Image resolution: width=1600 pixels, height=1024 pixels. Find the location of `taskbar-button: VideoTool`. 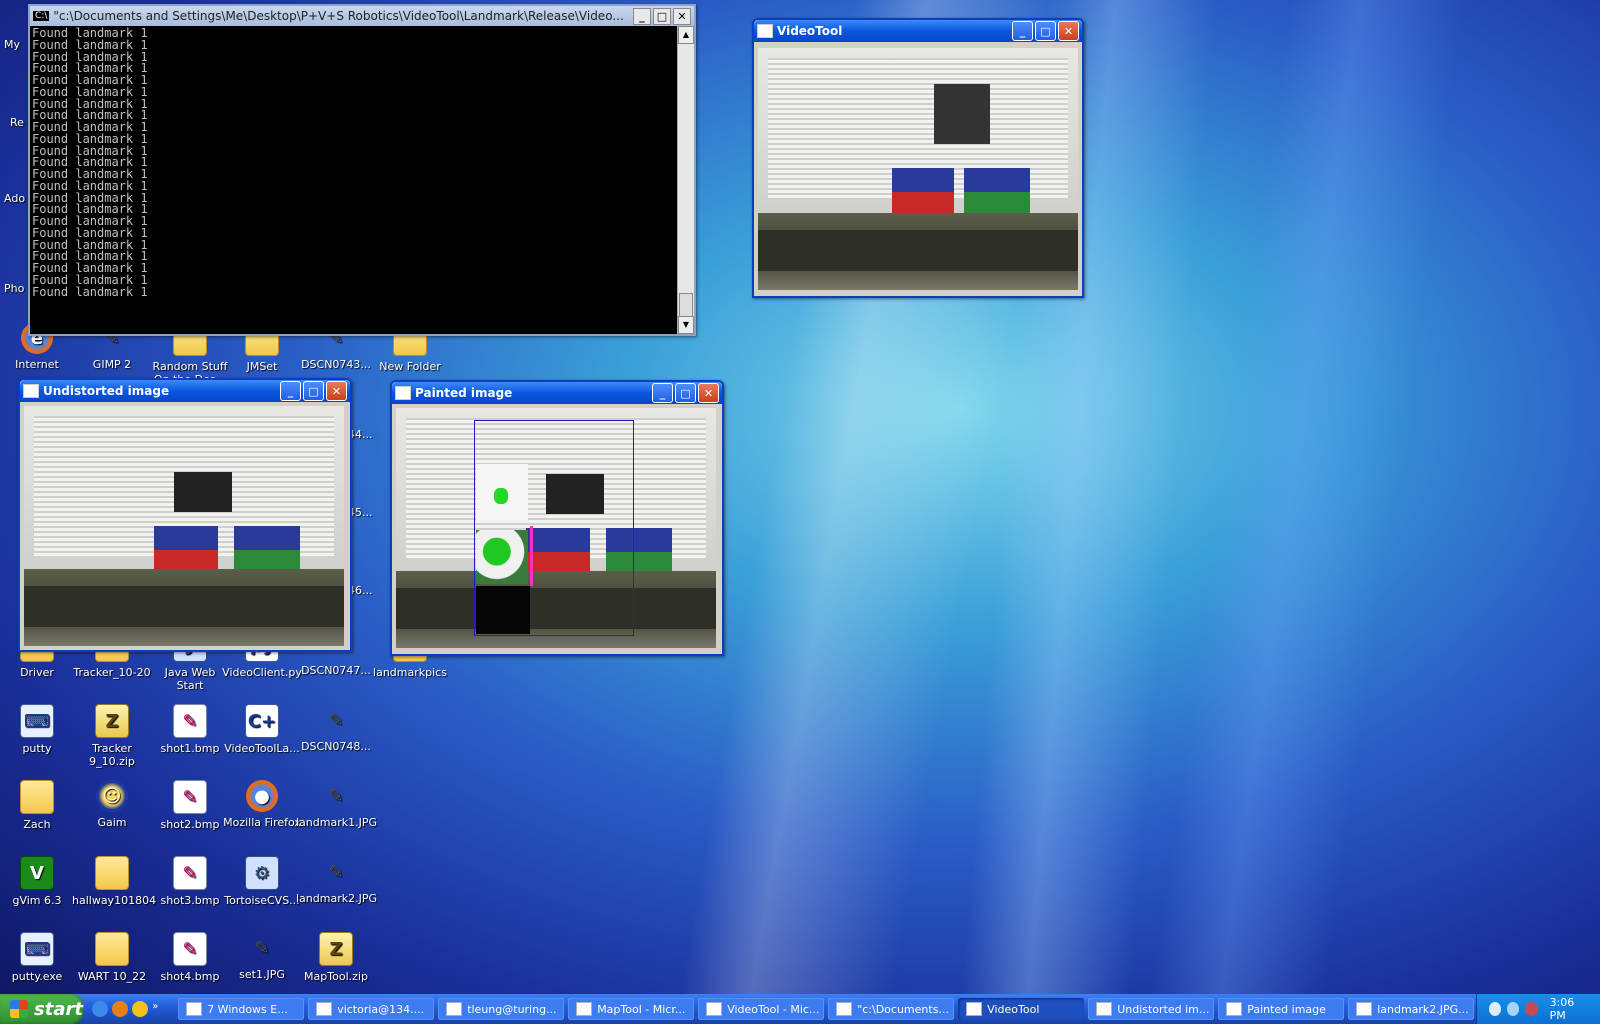

taskbar-button: VideoTool is located at coordinates (1021, 1009).